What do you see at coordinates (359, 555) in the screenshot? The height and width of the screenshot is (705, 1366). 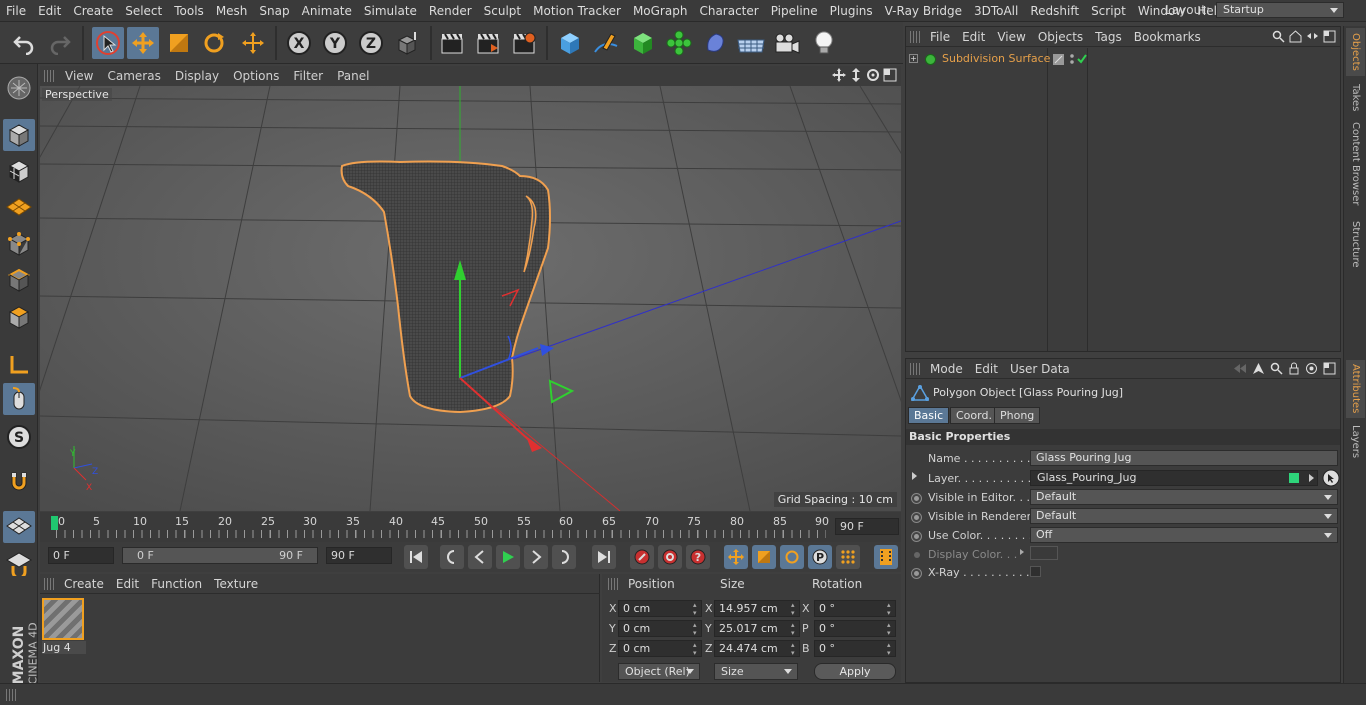 I see `end-frame-field: 90 F` at bounding box center [359, 555].